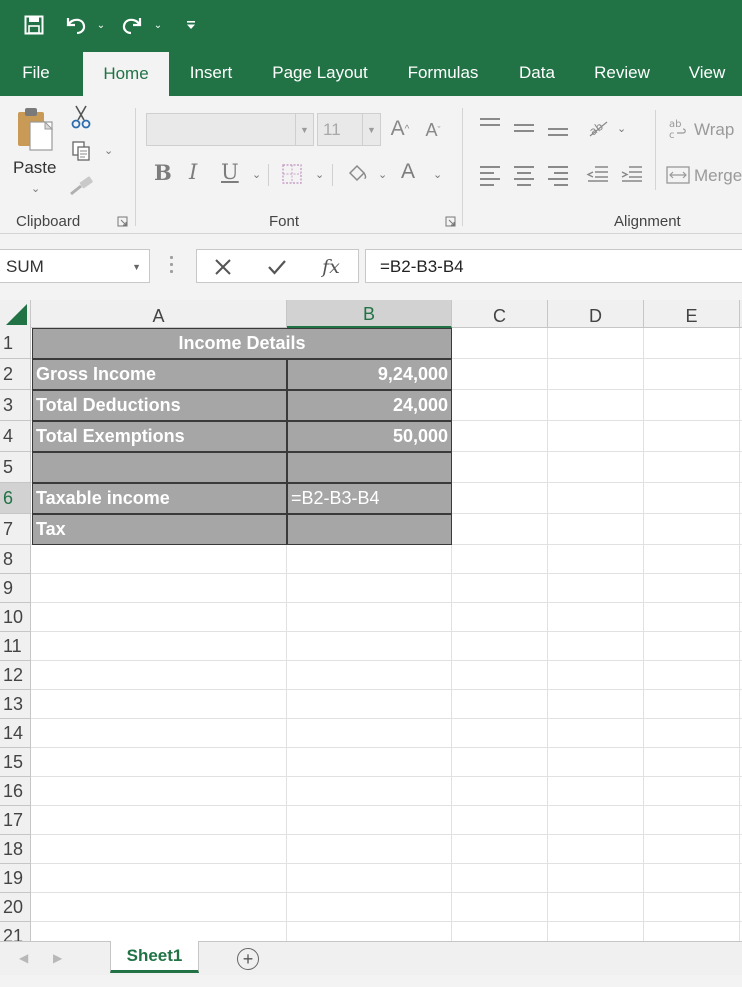 The height and width of the screenshot is (987, 742). What do you see at coordinates (15, 907) in the screenshot?
I see `row-header-20: 20` at bounding box center [15, 907].